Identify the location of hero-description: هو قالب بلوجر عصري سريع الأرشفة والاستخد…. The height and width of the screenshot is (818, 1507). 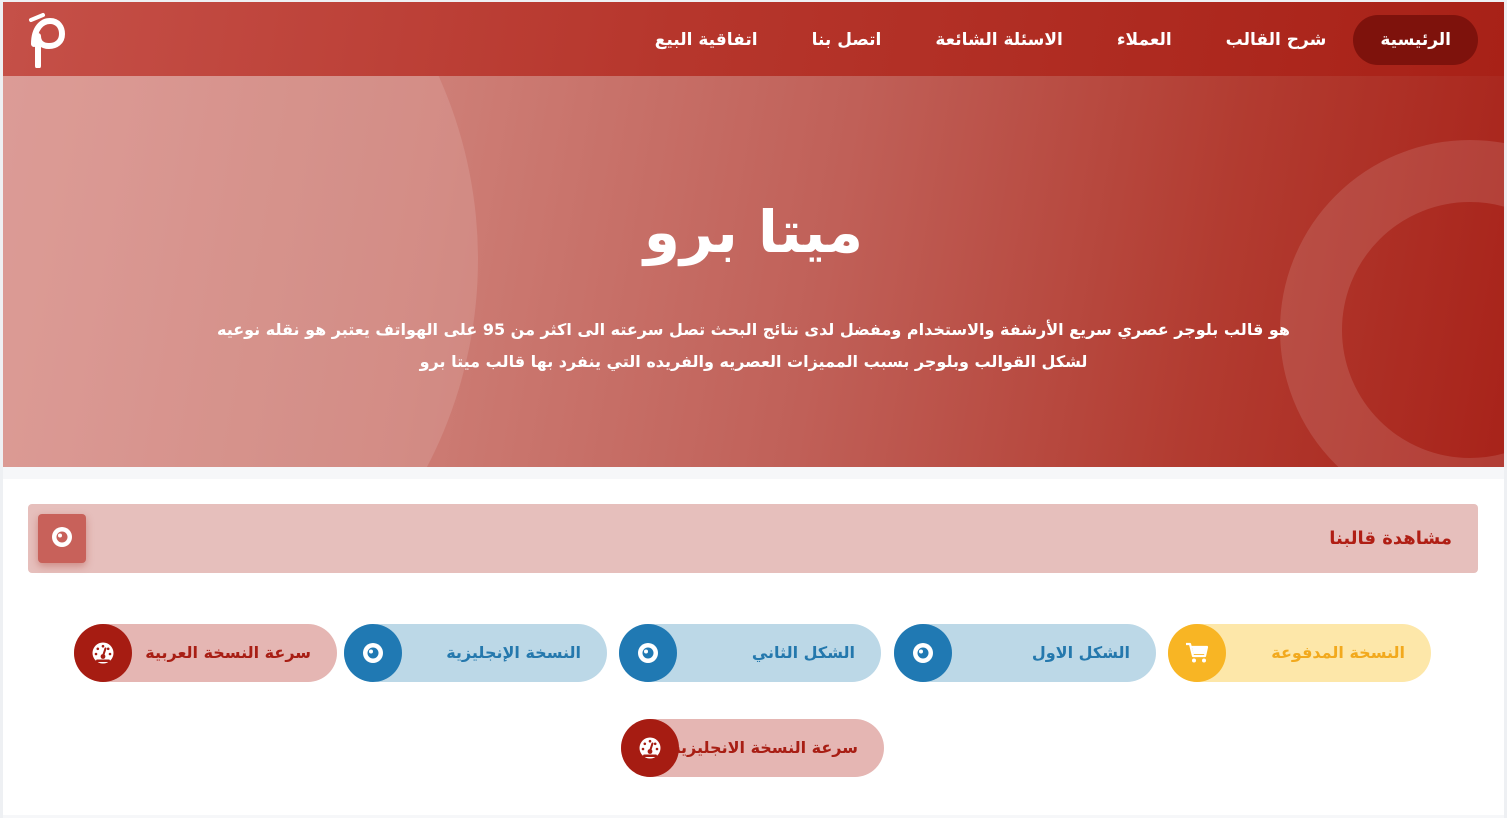
(753, 345).